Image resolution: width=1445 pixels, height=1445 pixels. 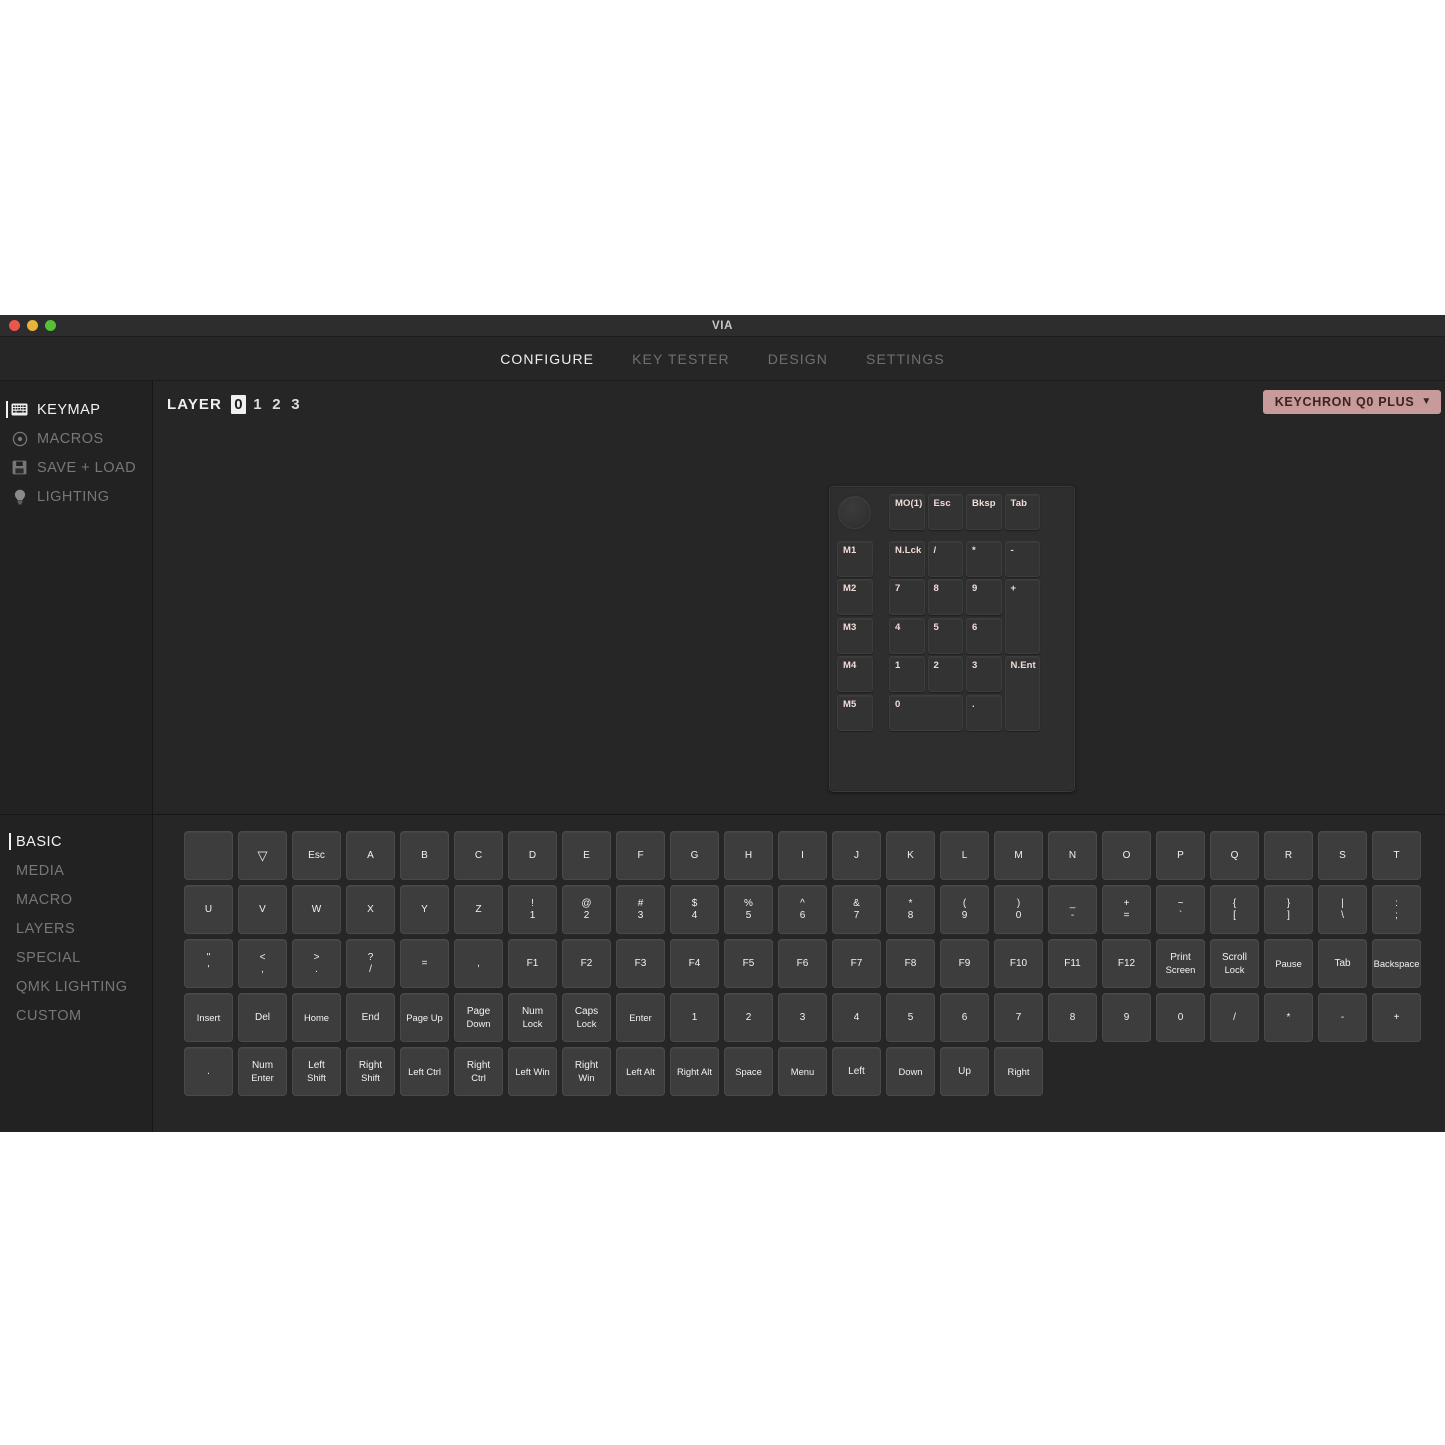 I want to click on keycode-l: L, so click(x=964, y=855).